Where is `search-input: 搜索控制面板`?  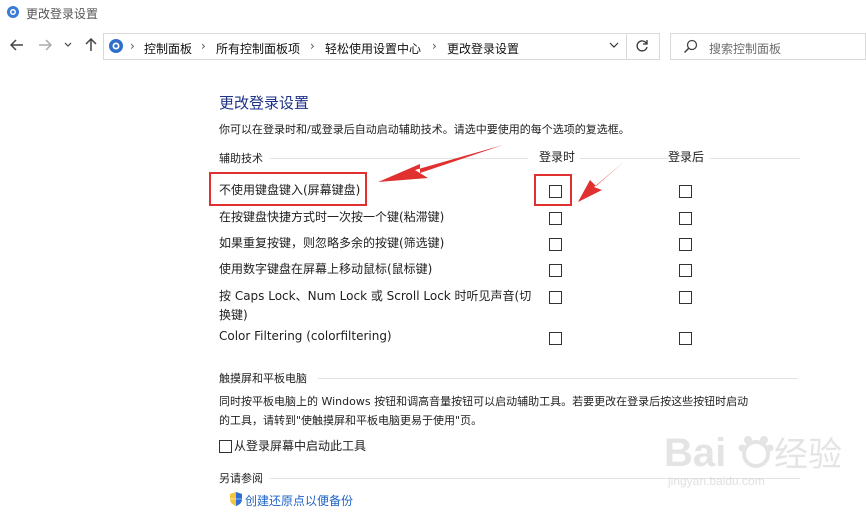
search-input: 搜索控制面板 is located at coordinates (745, 48).